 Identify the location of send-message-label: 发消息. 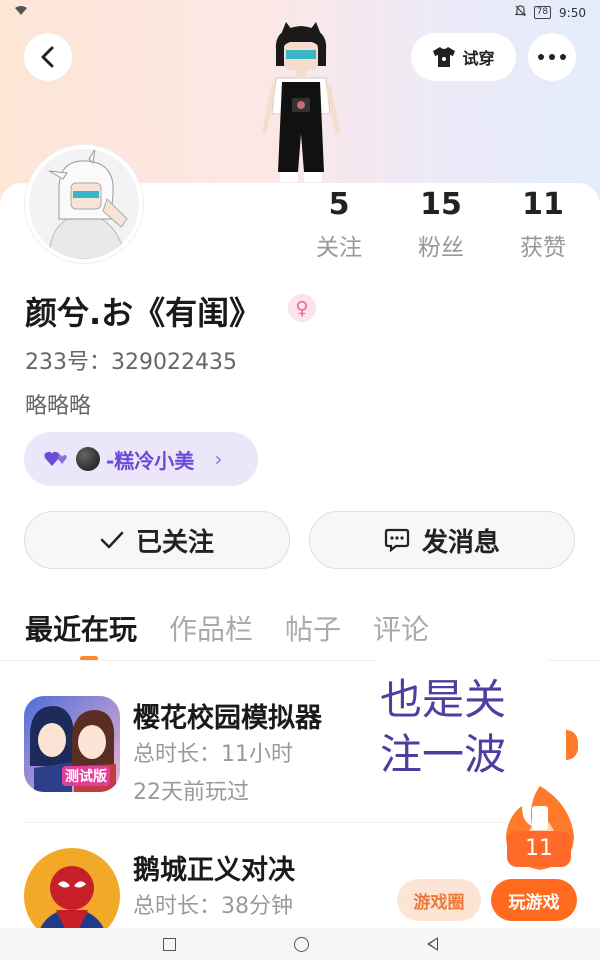
(460, 542).